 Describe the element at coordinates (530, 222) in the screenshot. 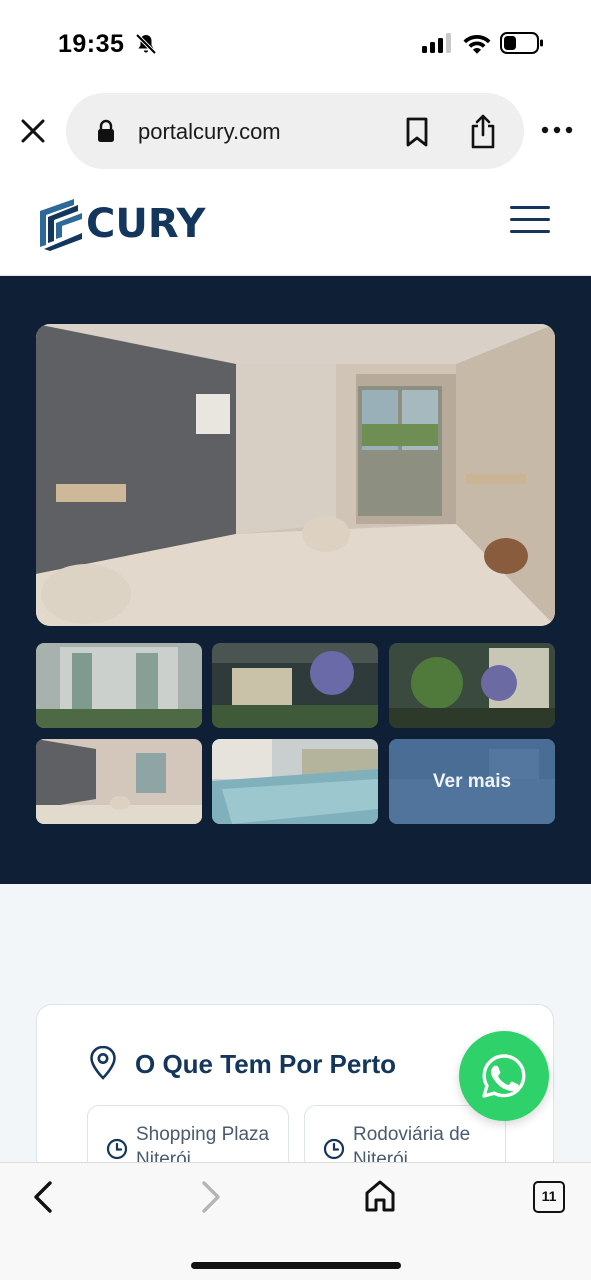

I see `hamburger-menu-icon` at that location.